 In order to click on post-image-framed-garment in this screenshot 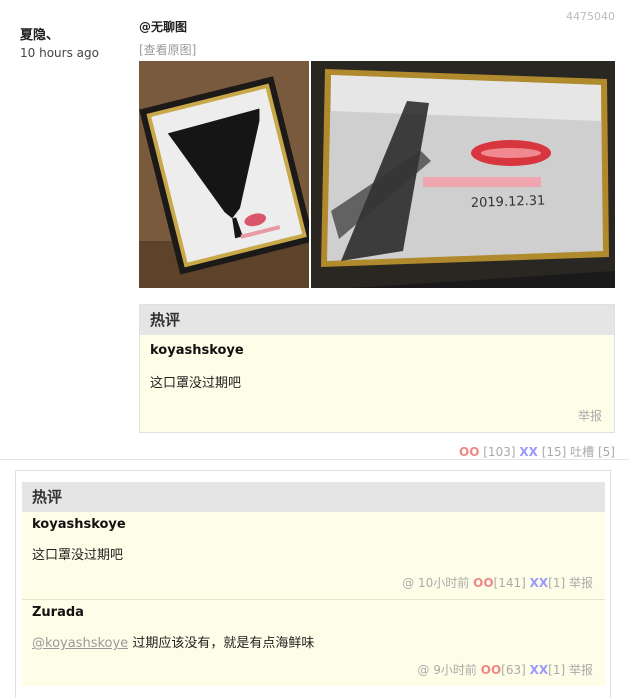, I will do `click(224, 174)`.